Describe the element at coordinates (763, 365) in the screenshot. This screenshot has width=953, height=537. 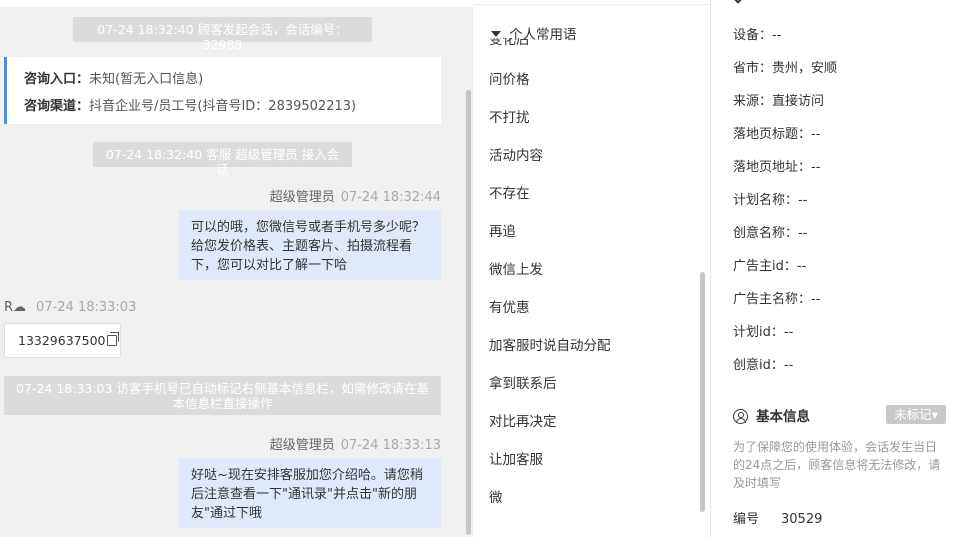
I see `field-creative-id: 创意id：--` at that location.